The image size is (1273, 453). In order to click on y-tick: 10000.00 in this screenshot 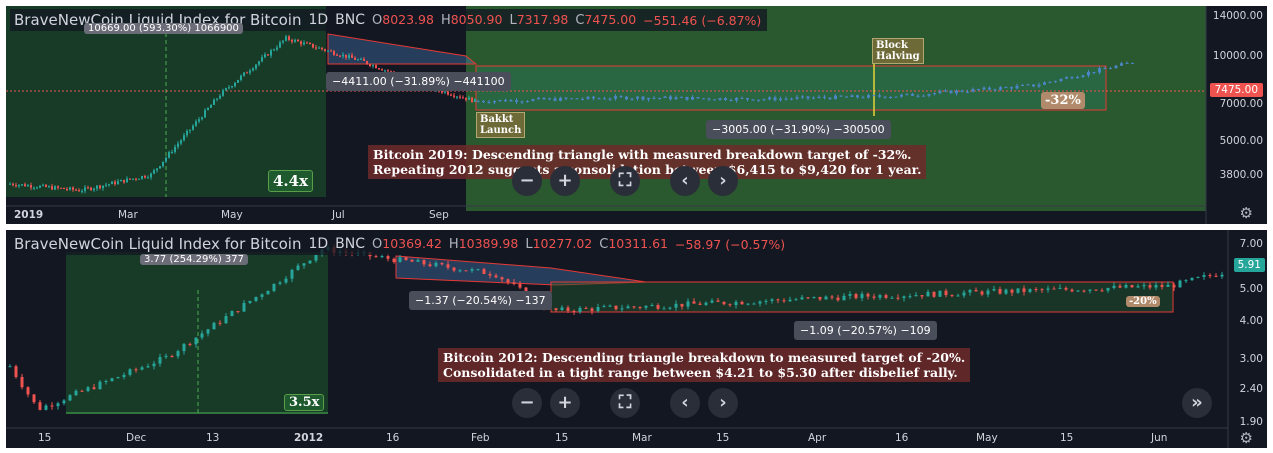, I will do `click(1237, 56)`.